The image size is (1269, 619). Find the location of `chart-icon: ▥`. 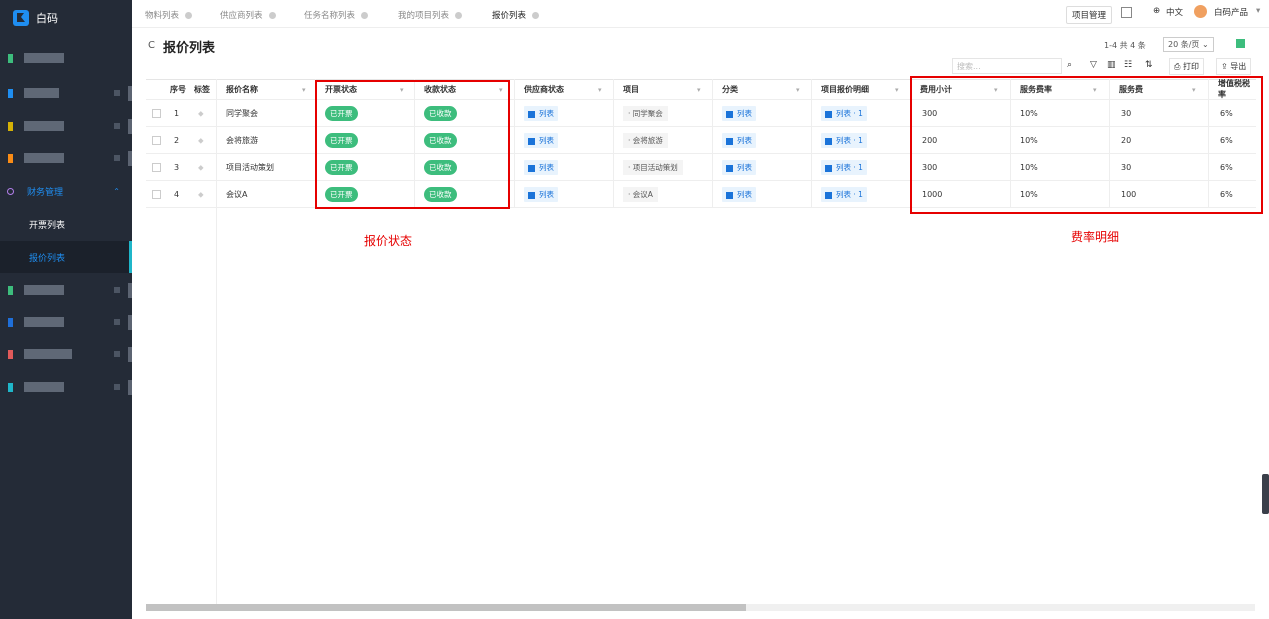

chart-icon: ▥ is located at coordinates (1111, 65).